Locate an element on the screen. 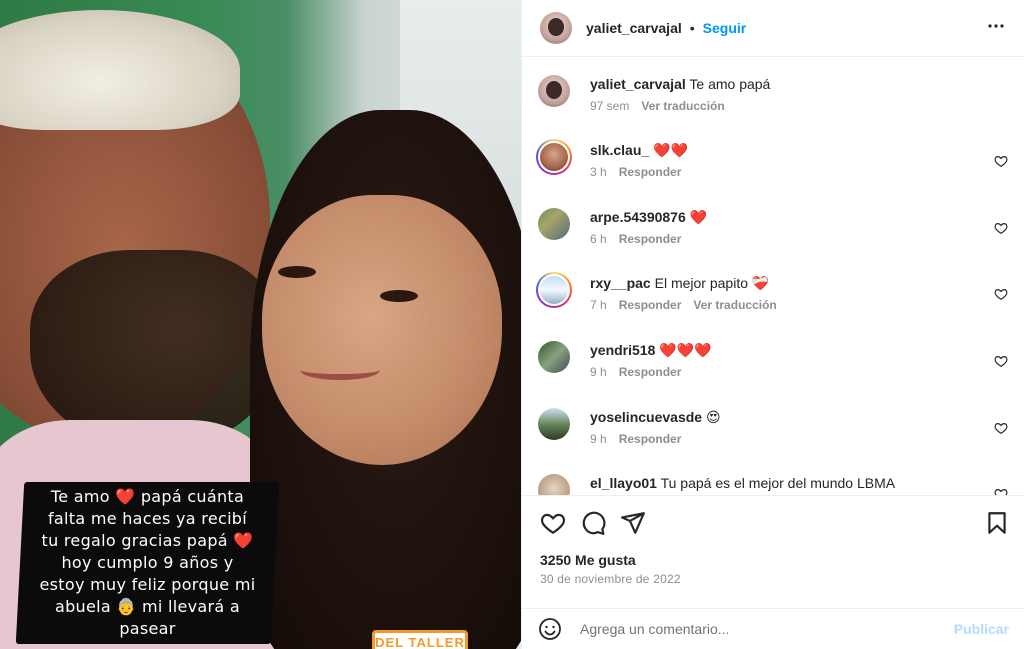 The height and width of the screenshot is (649, 1024). comment-username: rxy__pac is located at coordinates (620, 283).